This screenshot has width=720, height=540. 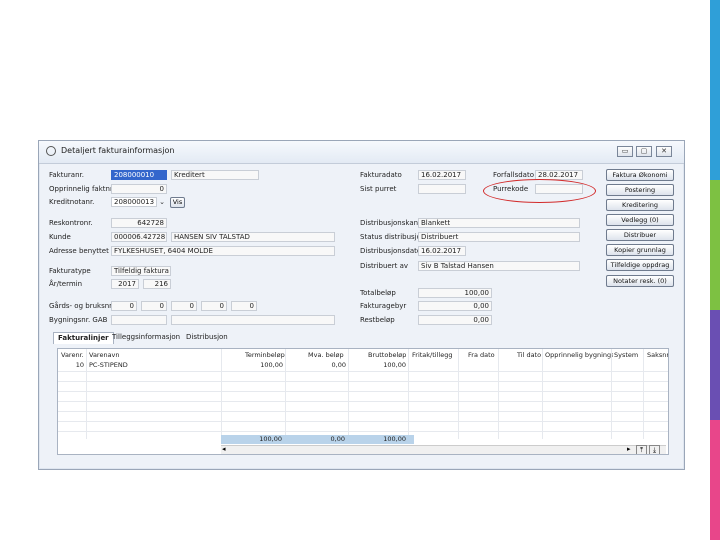 I want to click on fakturatype-label: Fakturatype, so click(x=70, y=271).